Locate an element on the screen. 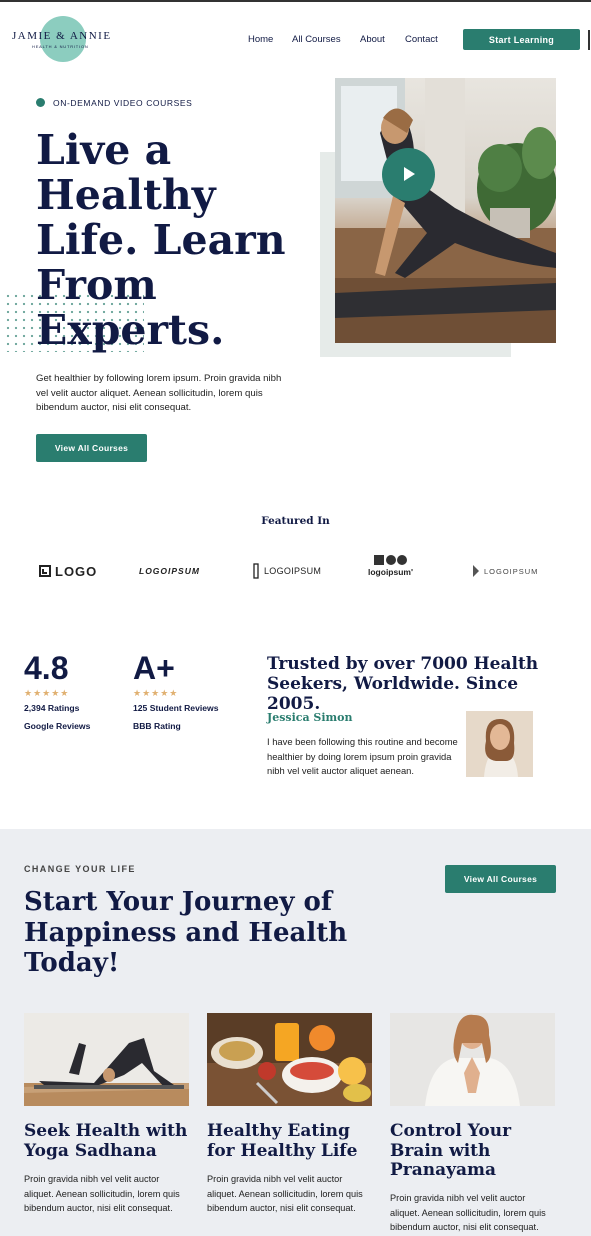 This screenshot has height=1236, width=591. nav-all-courses: All Courses is located at coordinates (316, 39).